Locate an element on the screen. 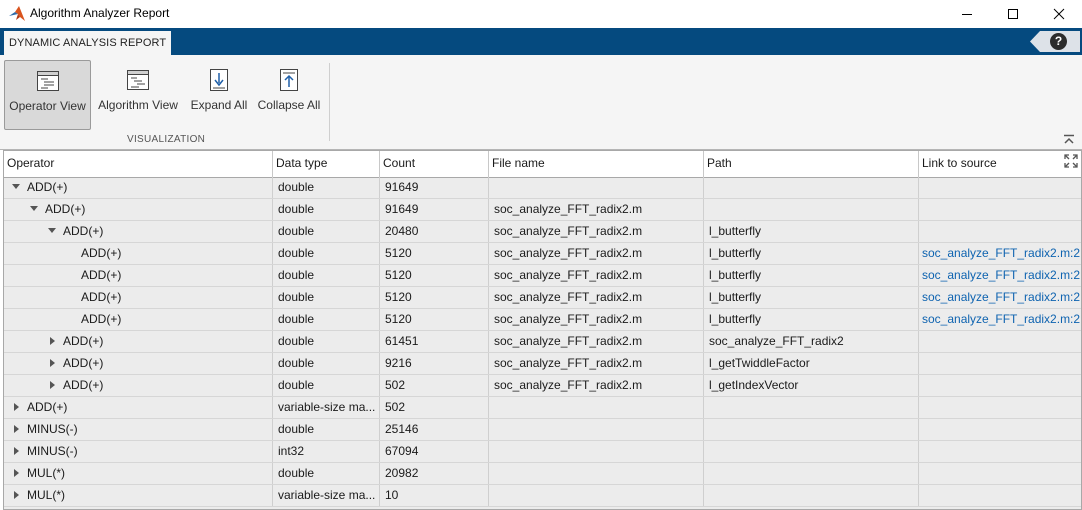 The height and width of the screenshot is (510, 1082). operator-view-label: Operator View is located at coordinates (47, 106).